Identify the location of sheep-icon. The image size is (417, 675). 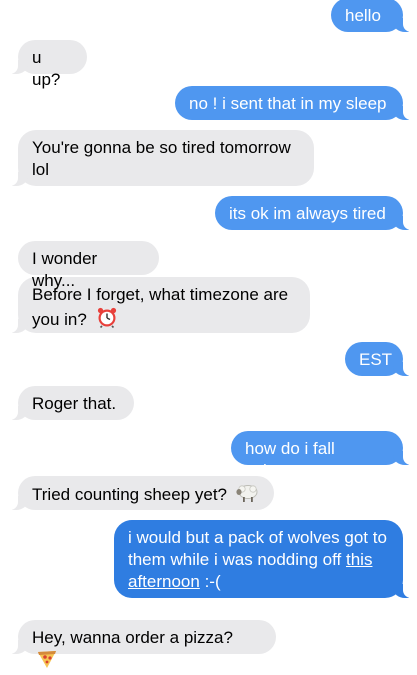
(248, 496).